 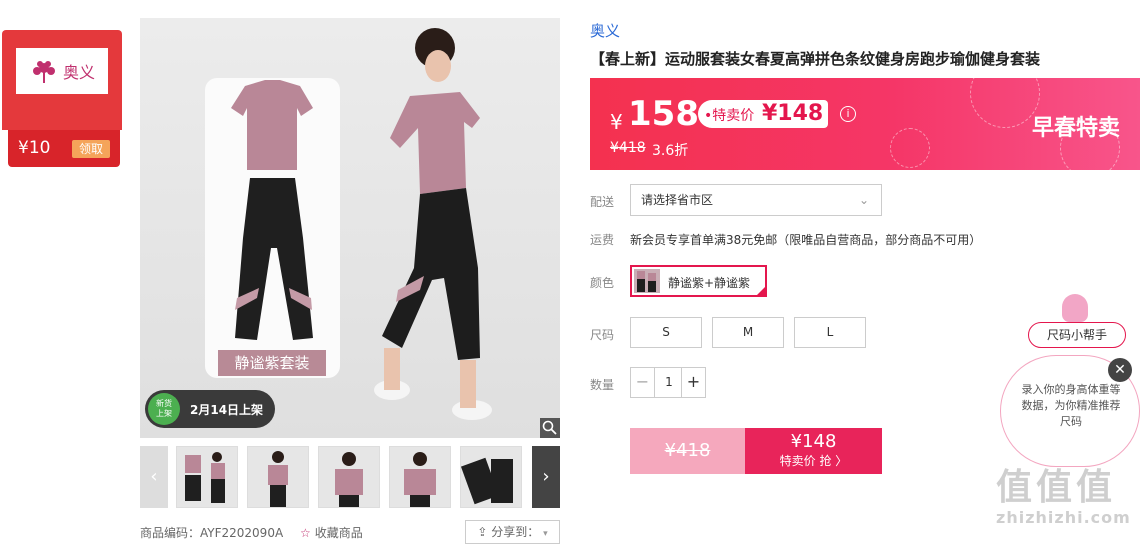 I want to click on chevron-down-icon: ▾, so click(x=545, y=534).